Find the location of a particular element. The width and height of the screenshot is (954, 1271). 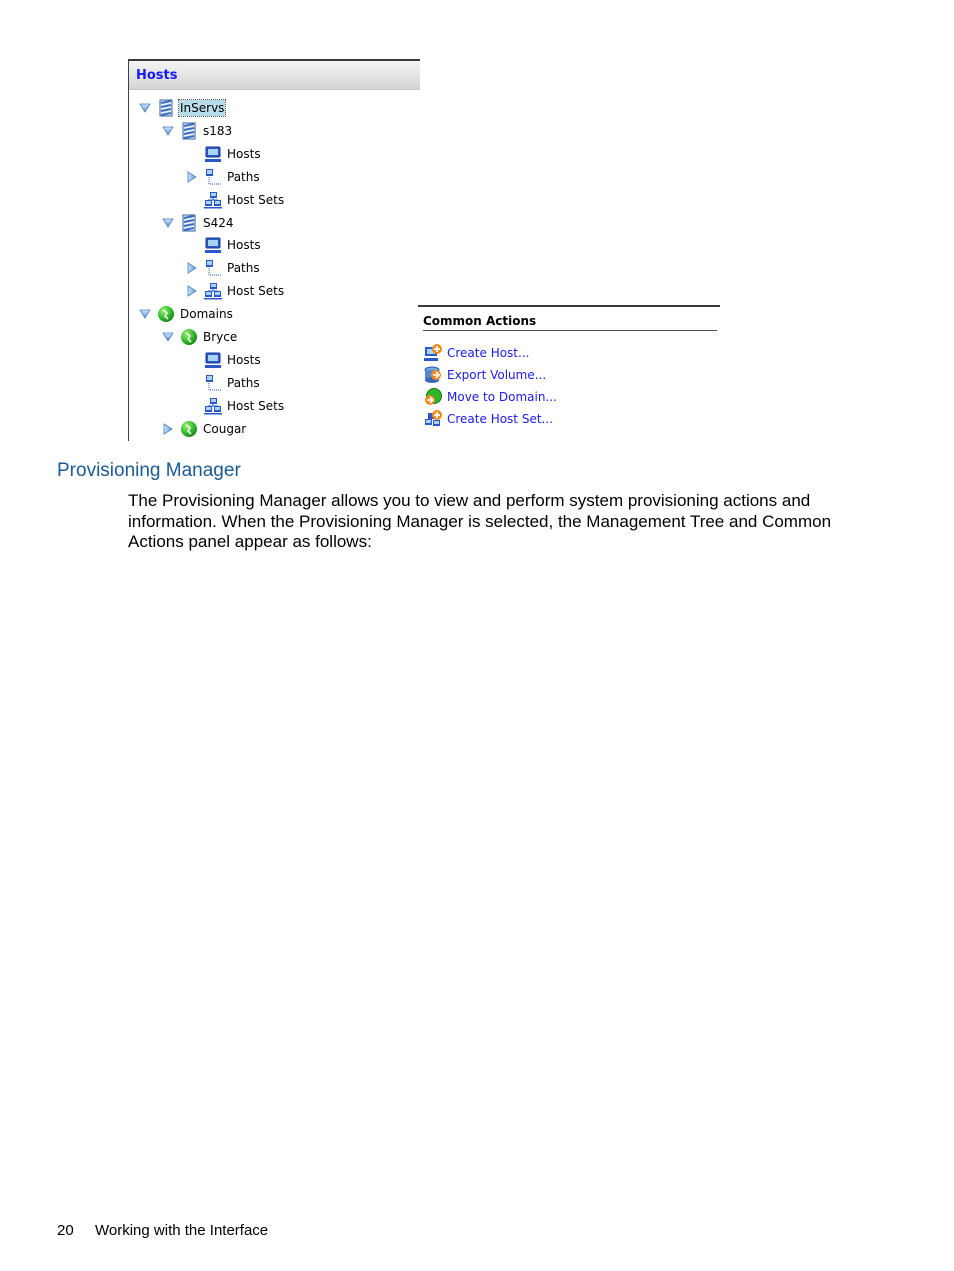

tree-item: s183 is located at coordinates (197, 131).